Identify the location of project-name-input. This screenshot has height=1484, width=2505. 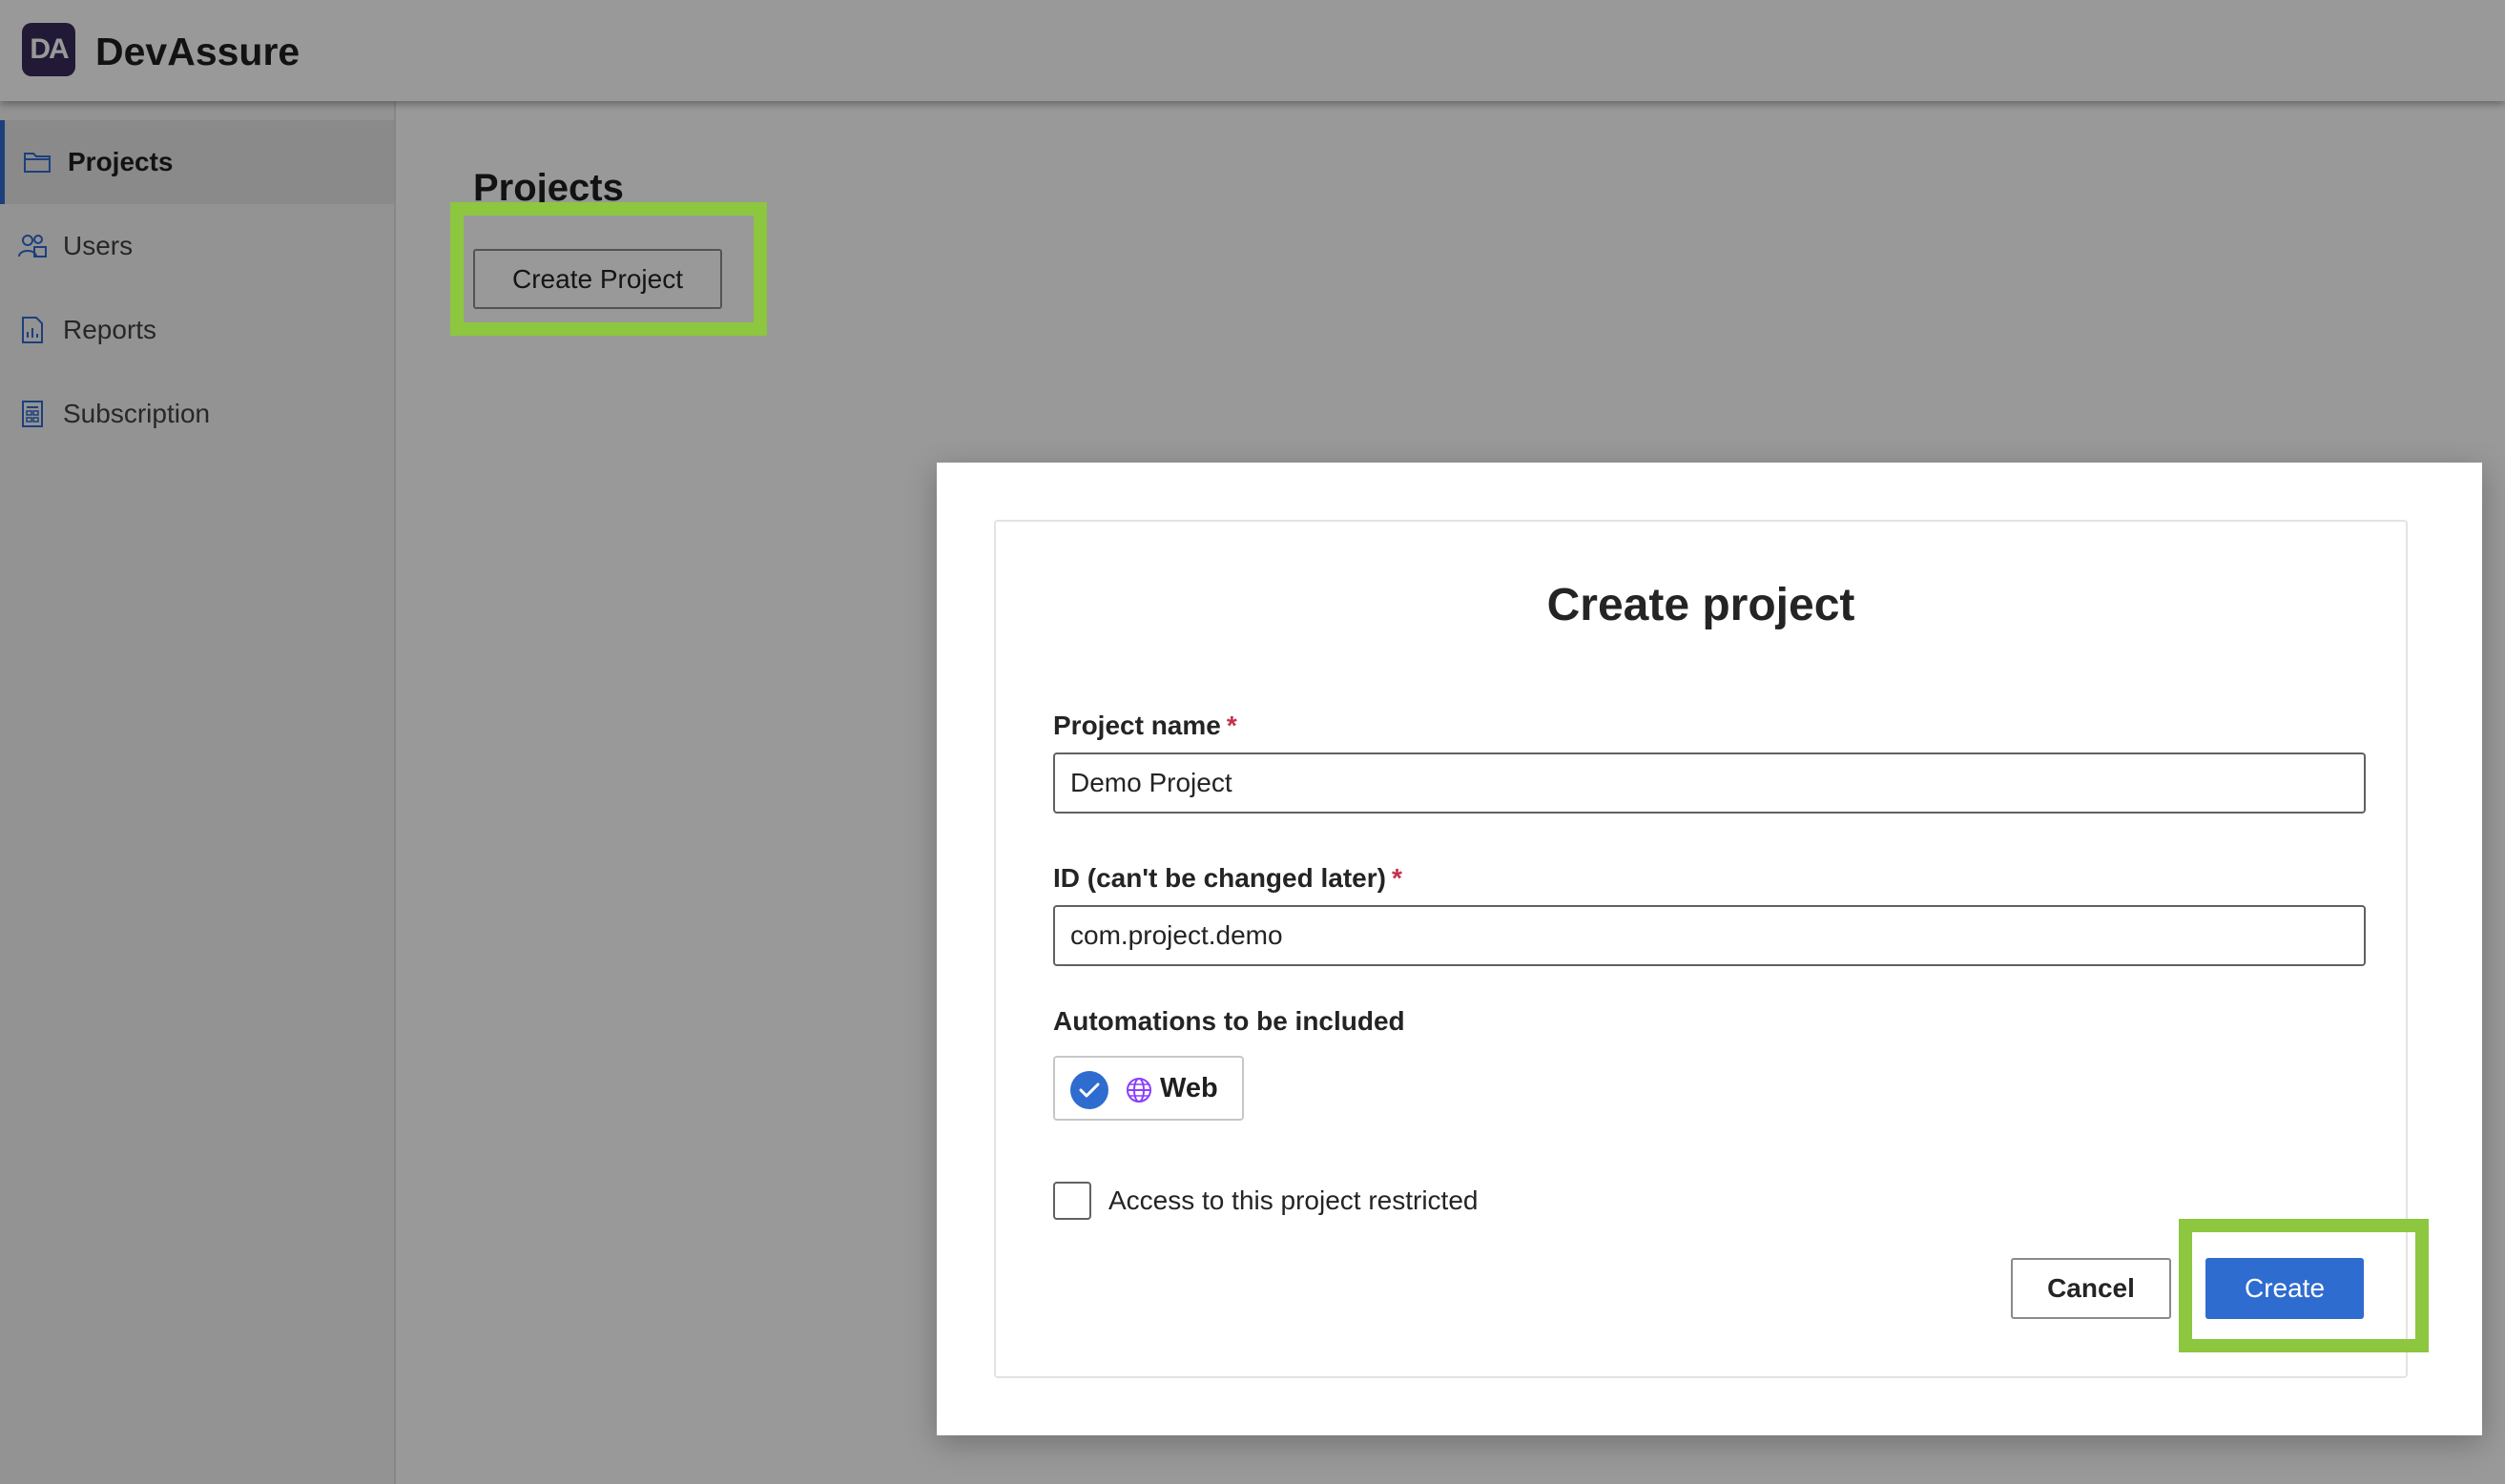
(1709, 783).